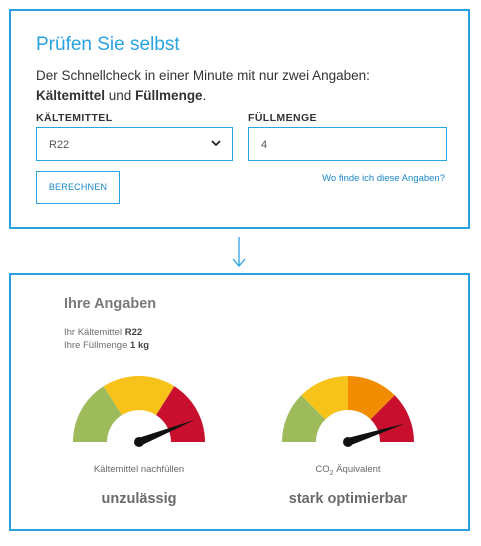 This screenshot has height=546, width=481. What do you see at coordinates (110, 304) in the screenshot?
I see `result-title: Ihre Angaben` at bounding box center [110, 304].